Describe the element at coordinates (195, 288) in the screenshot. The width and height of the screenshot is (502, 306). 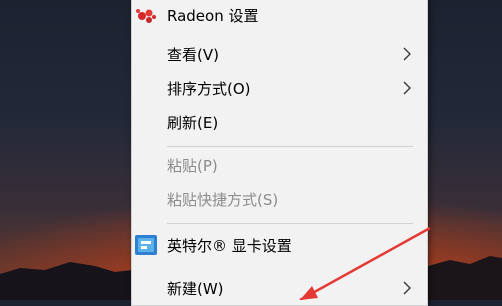
I see `menu-item-label: 新建(W)` at that location.